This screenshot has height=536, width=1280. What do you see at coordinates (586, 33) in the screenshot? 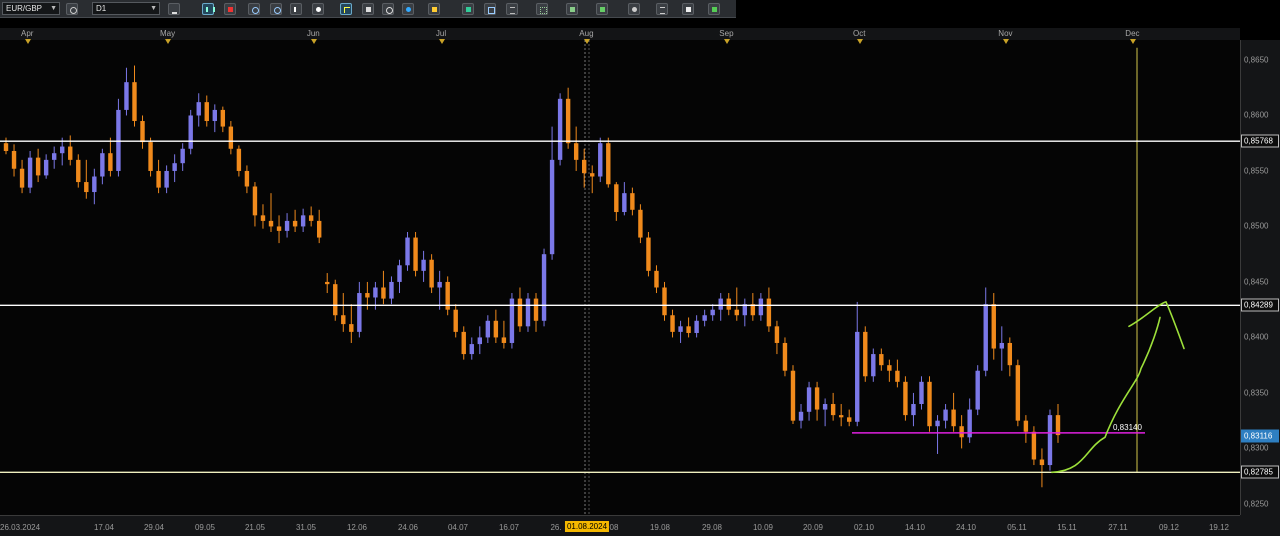
I see `month-label: Aug` at bounding box center [586, 33].